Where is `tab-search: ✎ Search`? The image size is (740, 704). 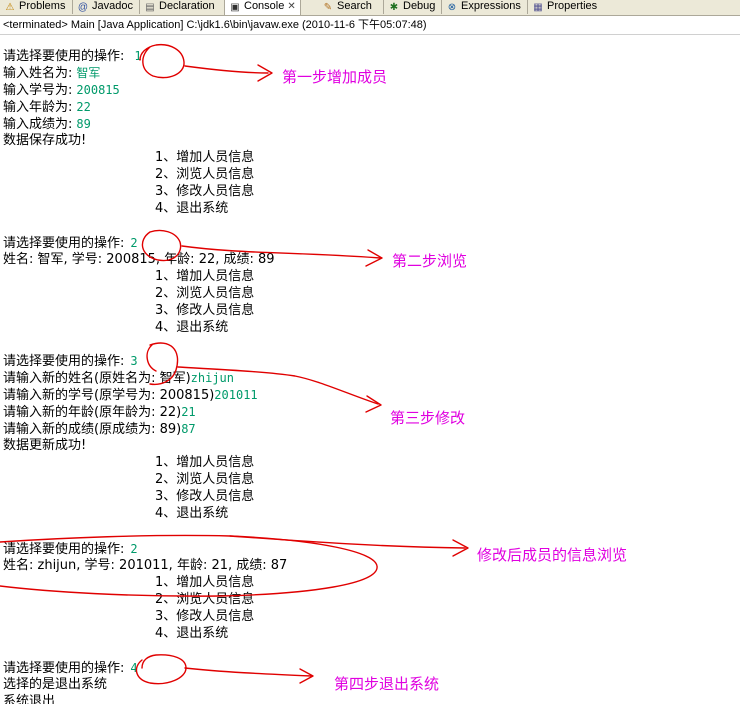
tab-search: ✎ Search is located at coordinates (347, 7).